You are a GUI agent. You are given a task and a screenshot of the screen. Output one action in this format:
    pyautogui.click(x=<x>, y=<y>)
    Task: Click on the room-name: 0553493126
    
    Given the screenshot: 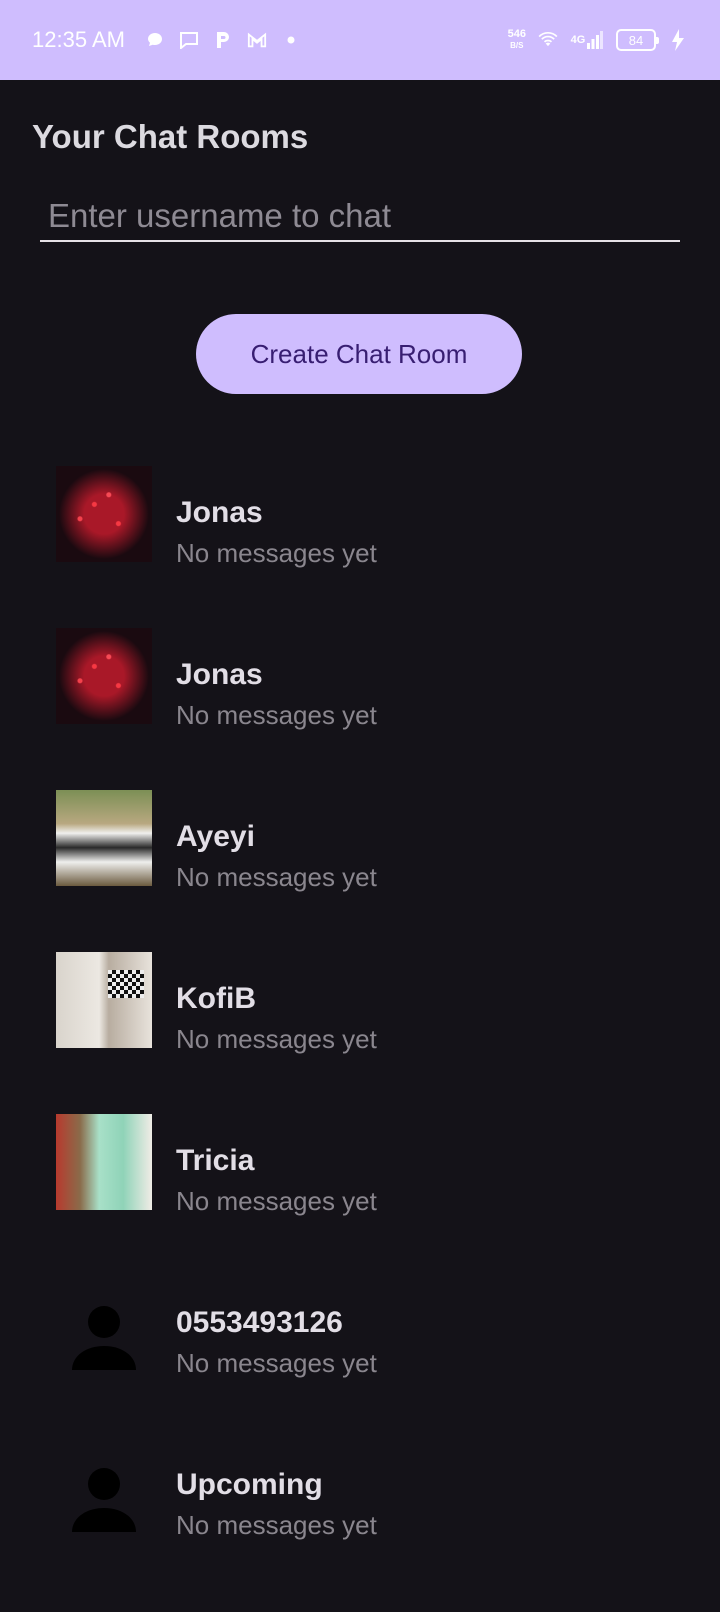 What is the action you would take?
    pyautogui.click(x=259, y=1322)
    